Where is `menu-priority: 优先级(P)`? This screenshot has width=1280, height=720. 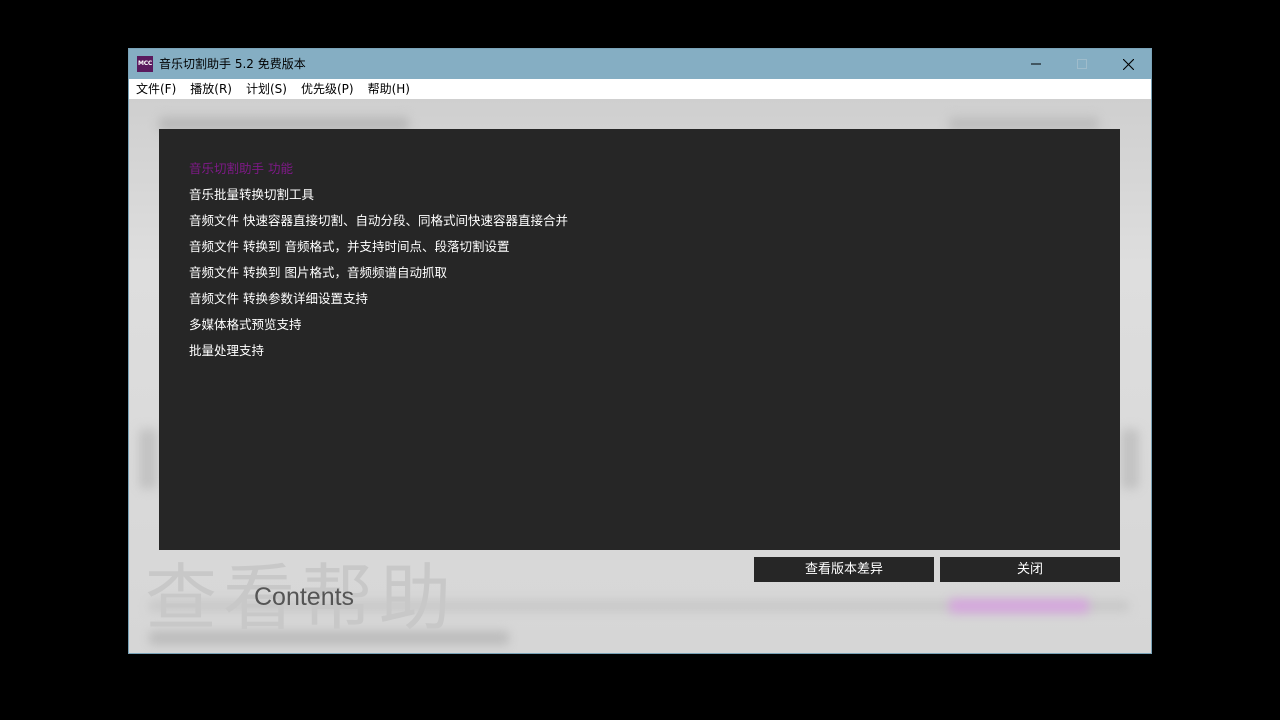
menu-priority: 优先级(P) is located at coordinates (327, 89).